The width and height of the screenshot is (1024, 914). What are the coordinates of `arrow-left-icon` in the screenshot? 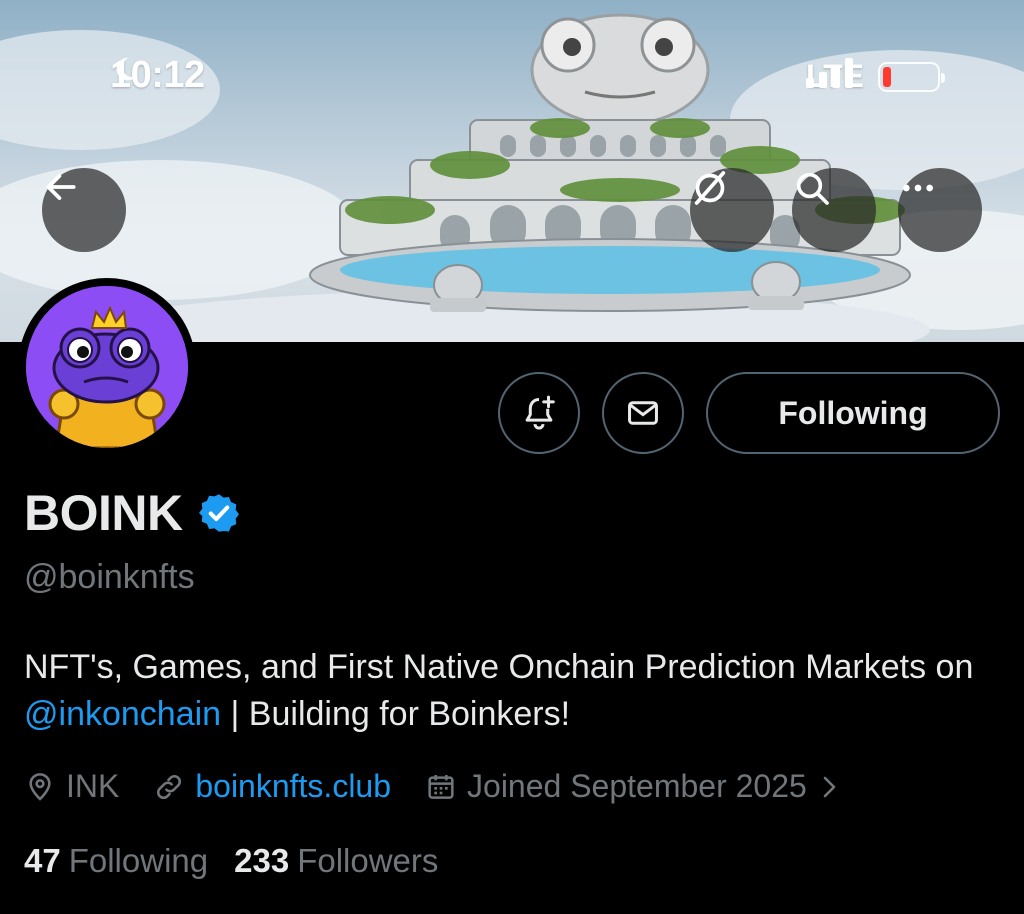 It's located at (61, 187).